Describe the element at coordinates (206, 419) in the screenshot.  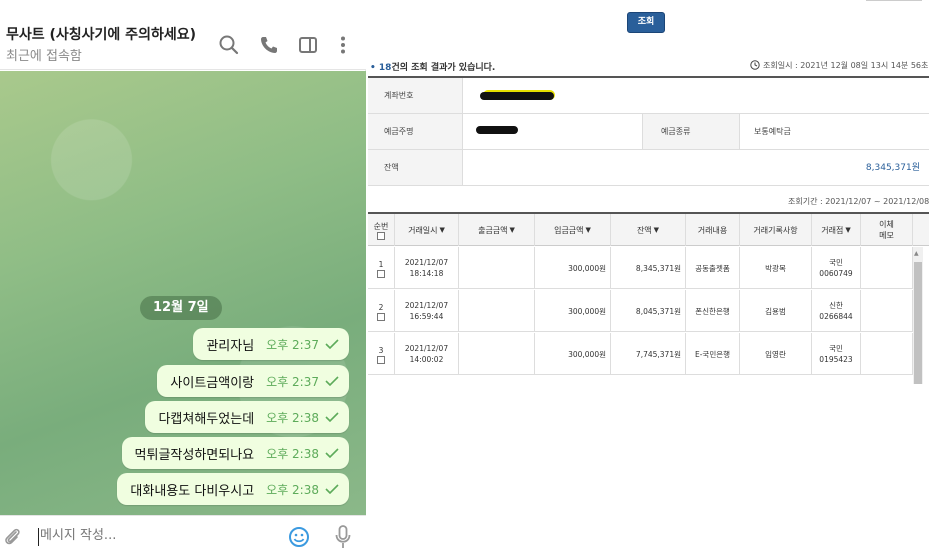
I see `message-text: 다캡쳐해두었는데` at that location.